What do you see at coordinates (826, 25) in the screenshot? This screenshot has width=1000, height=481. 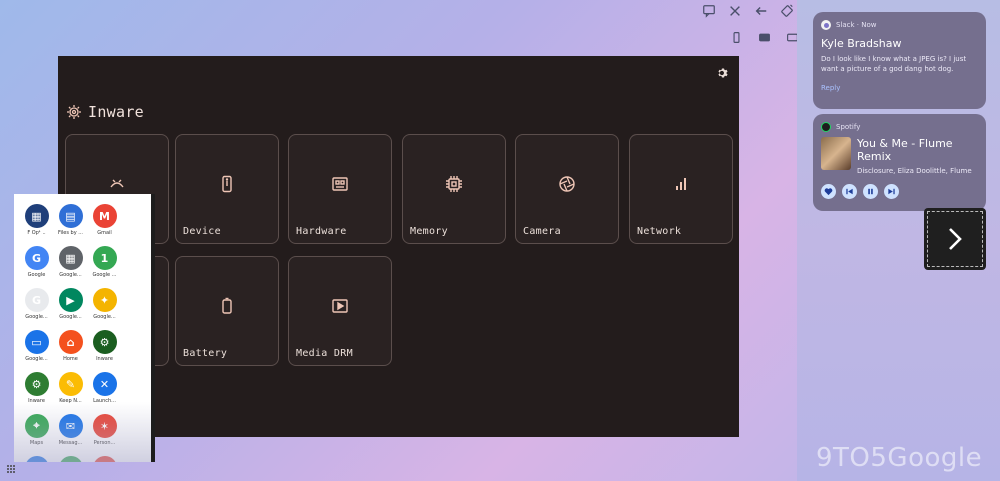 I see `slack-app-icon` at bounding box center [826, 25].